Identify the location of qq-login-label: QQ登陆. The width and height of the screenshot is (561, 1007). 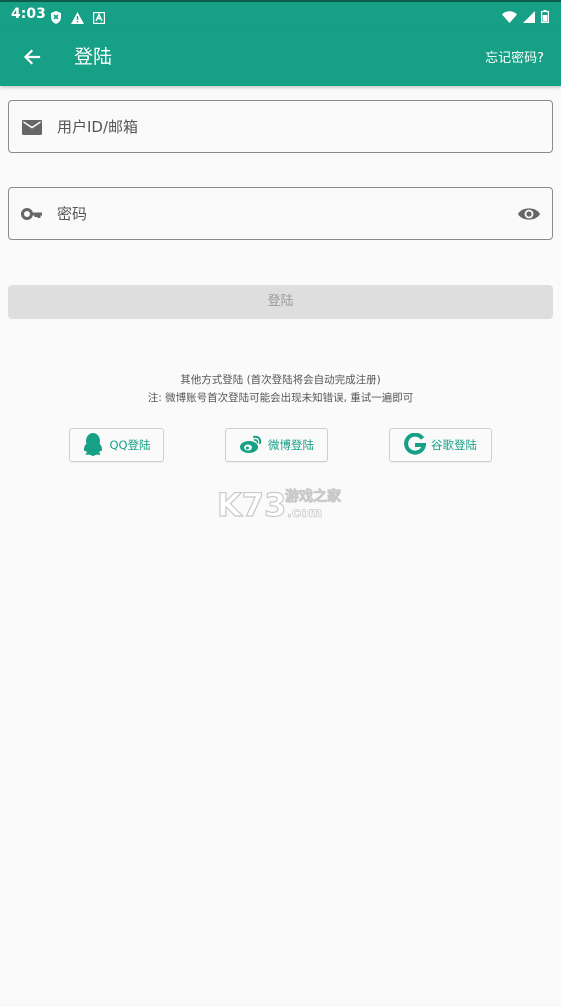
(130, 445).